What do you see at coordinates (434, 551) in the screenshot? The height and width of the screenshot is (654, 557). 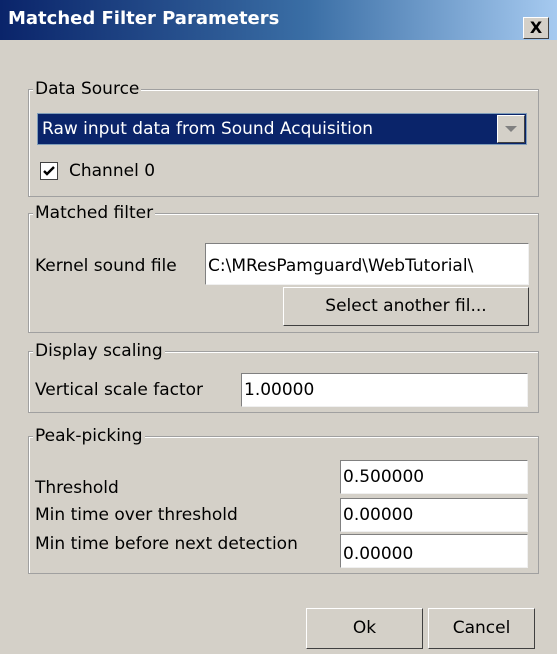 I see `min-time-before-next-detection-field: 0.00000` at bounding box center [434, 551].